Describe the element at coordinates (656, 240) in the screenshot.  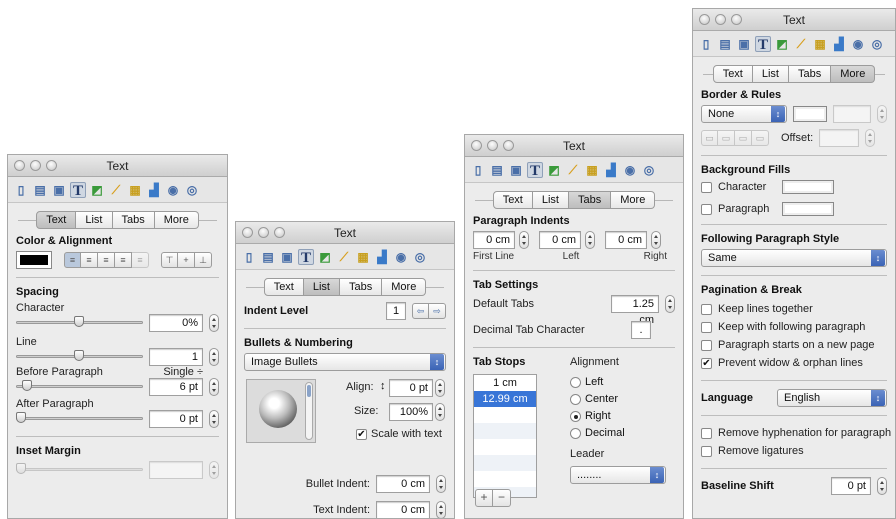
I see `right-indent-stepper` at that location.